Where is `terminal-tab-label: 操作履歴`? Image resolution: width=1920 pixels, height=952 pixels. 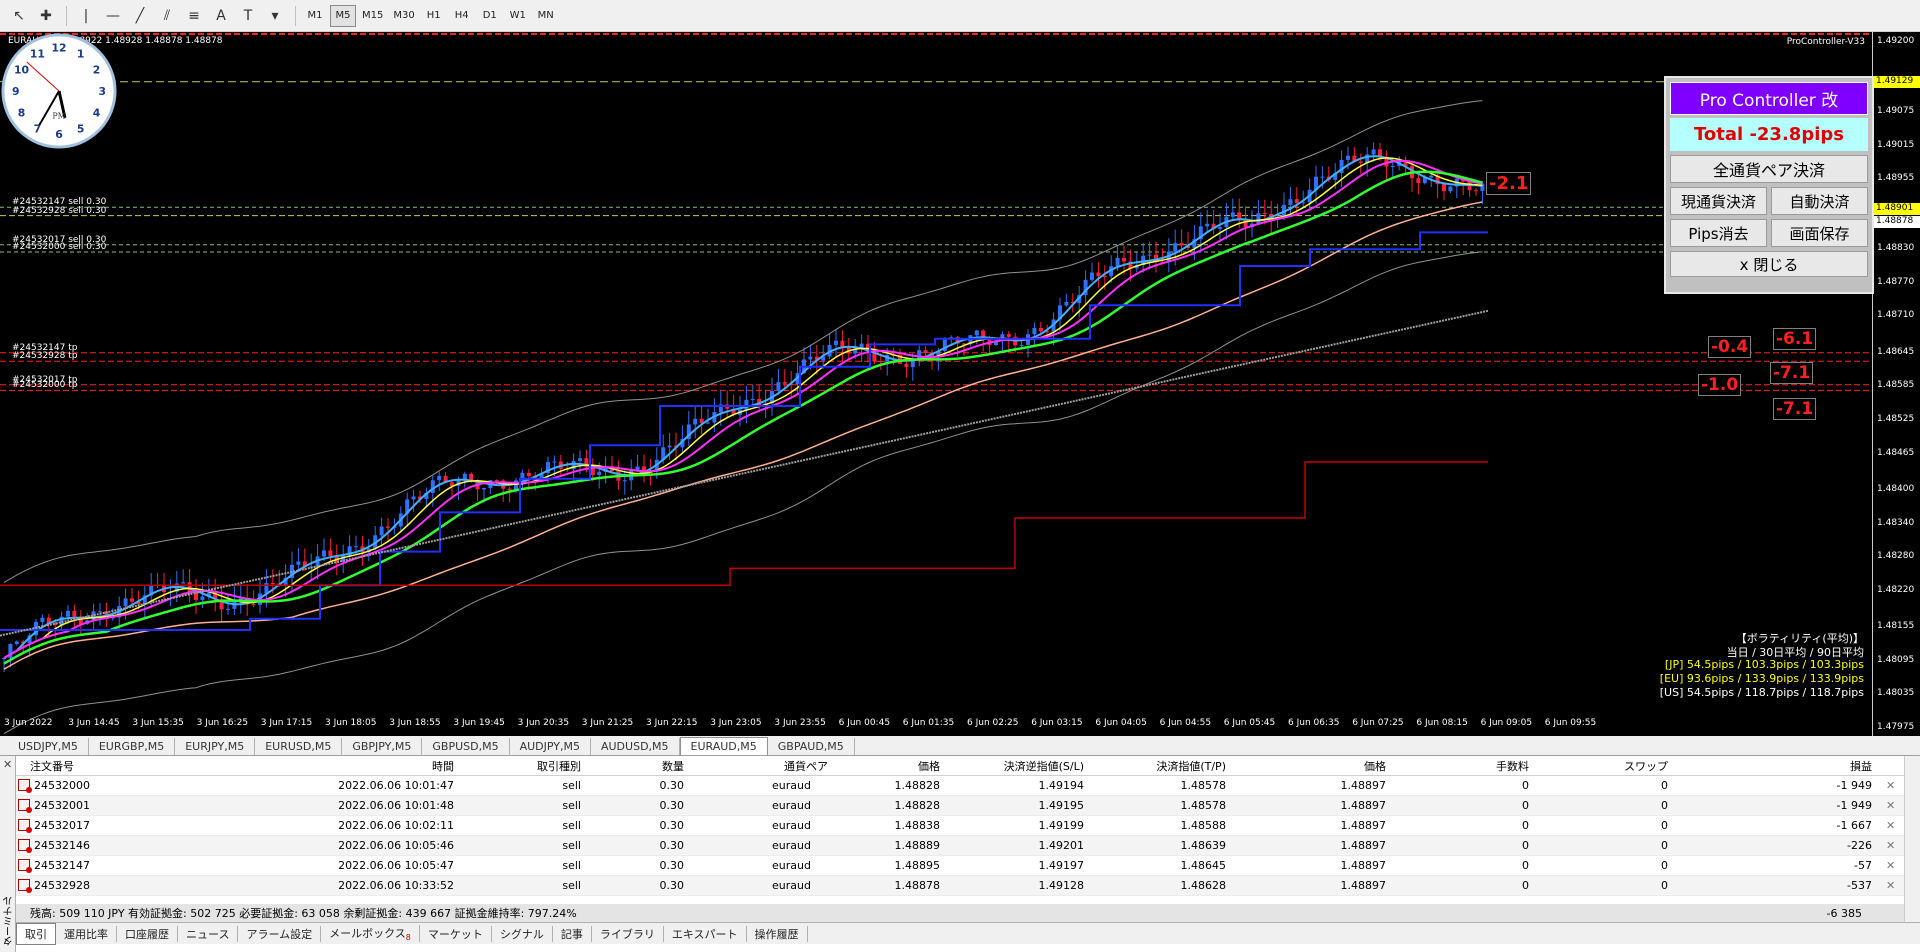
terminal-tab-label: 操作履歴 is located at coordinates (776, 934).